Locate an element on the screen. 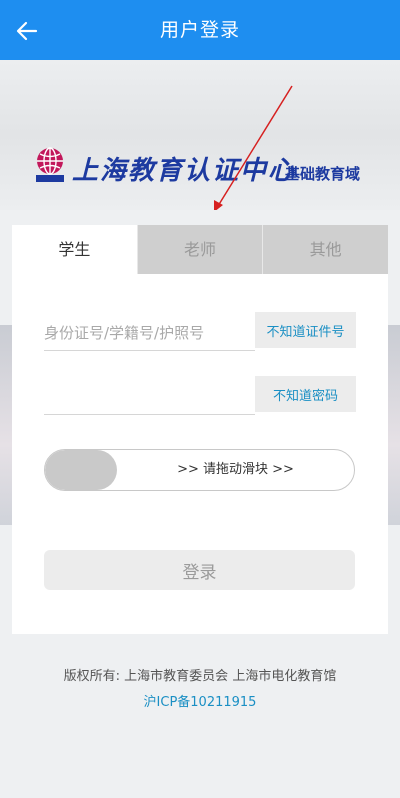 This screenshot has width=400, height=798. password-field-row: 不知道密码 is located at coordinates (200, 395).